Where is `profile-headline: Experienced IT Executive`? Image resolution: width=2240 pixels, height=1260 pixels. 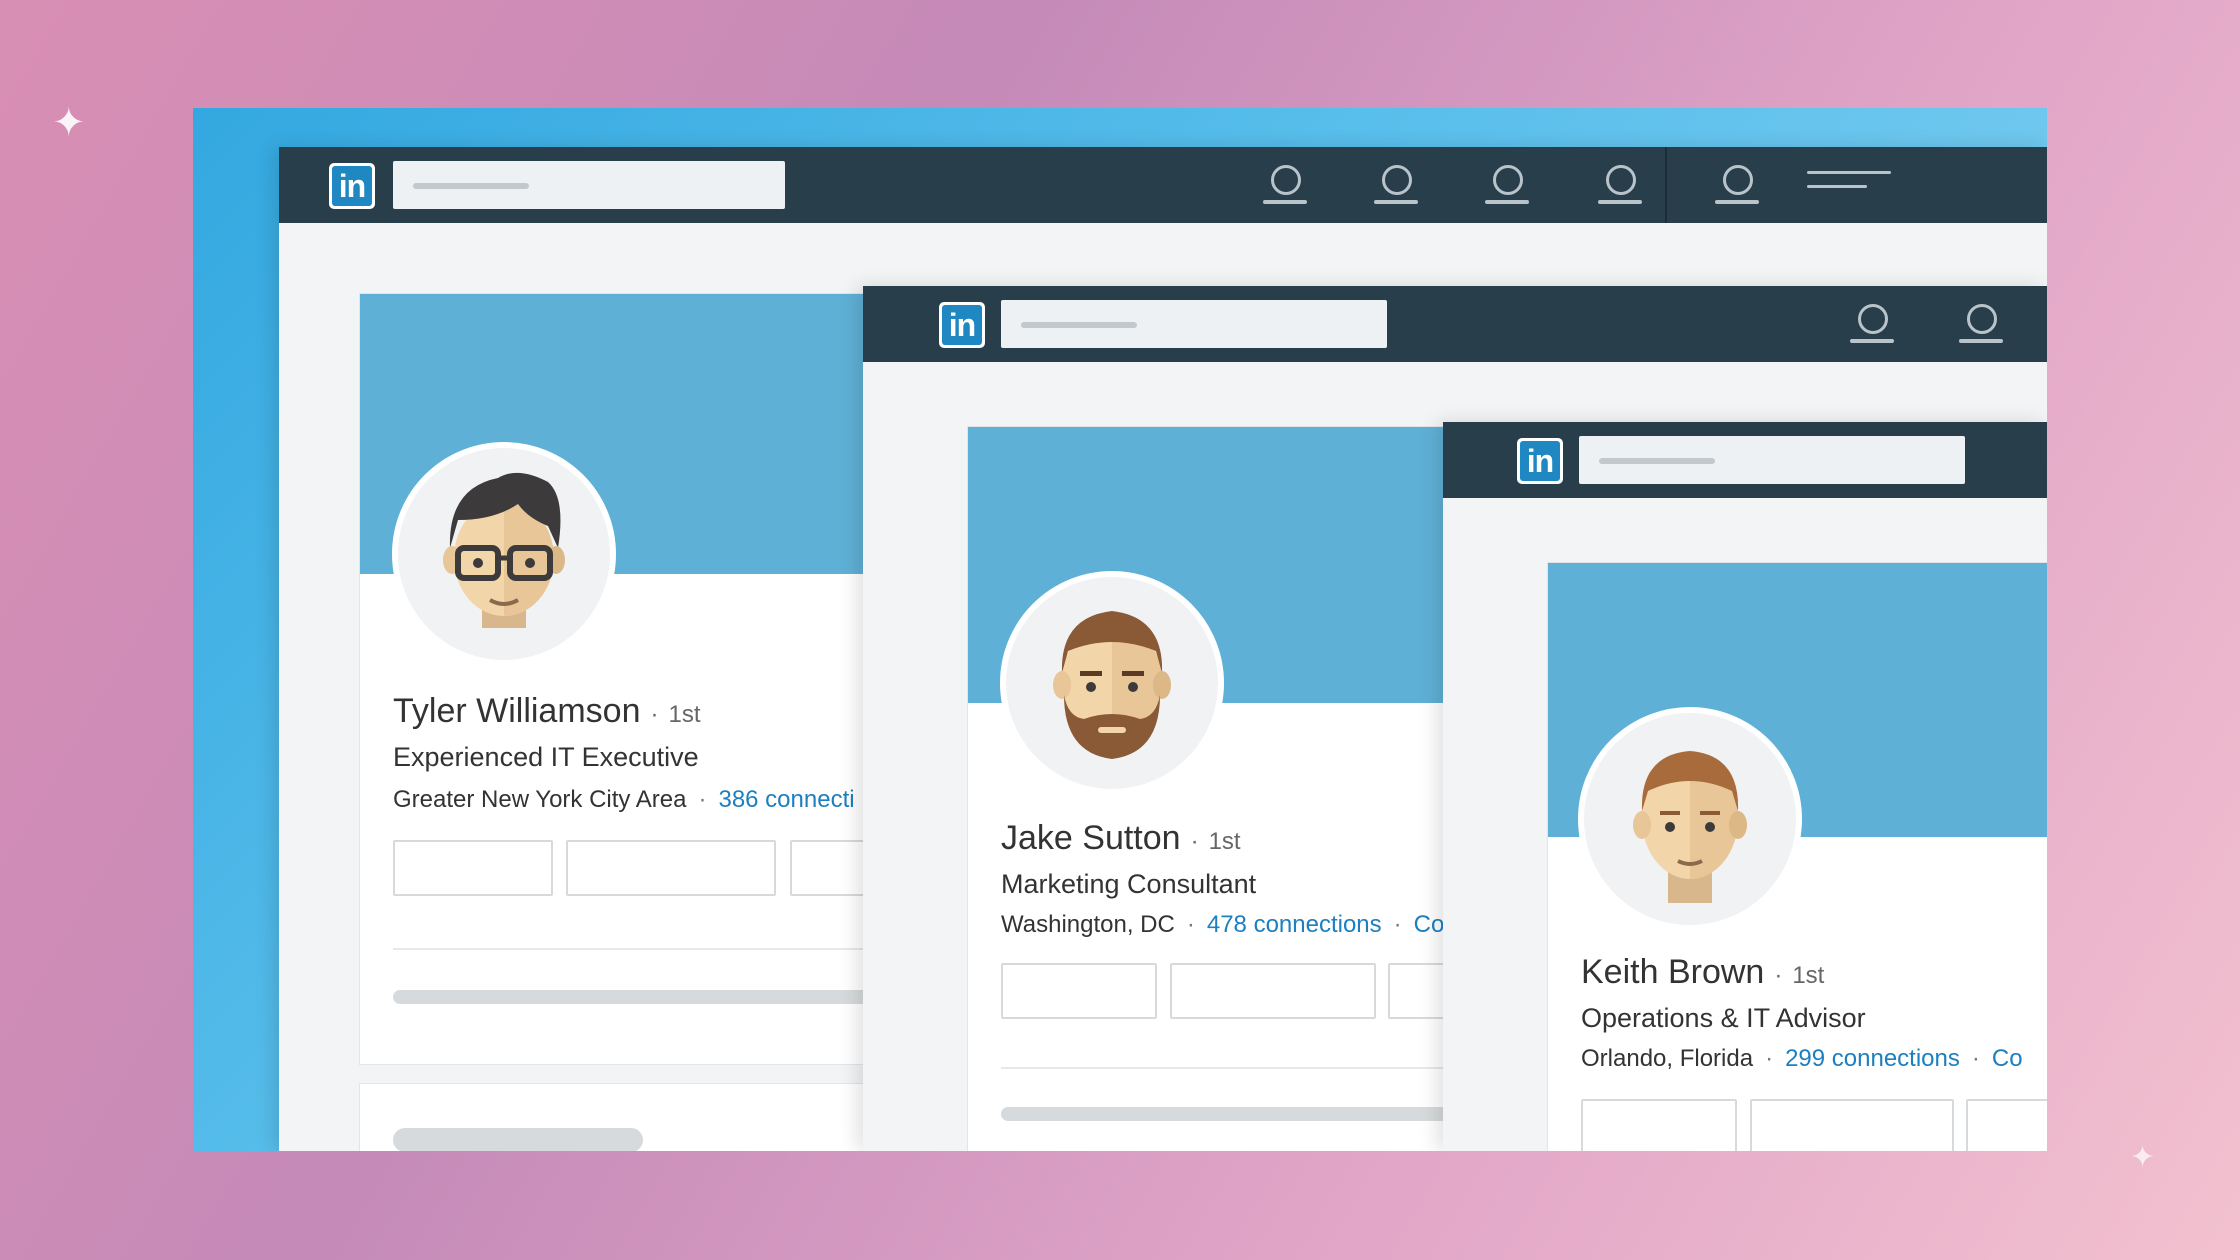
profile-headline: Experienced IT Executive is located at coordinates (546, 757).